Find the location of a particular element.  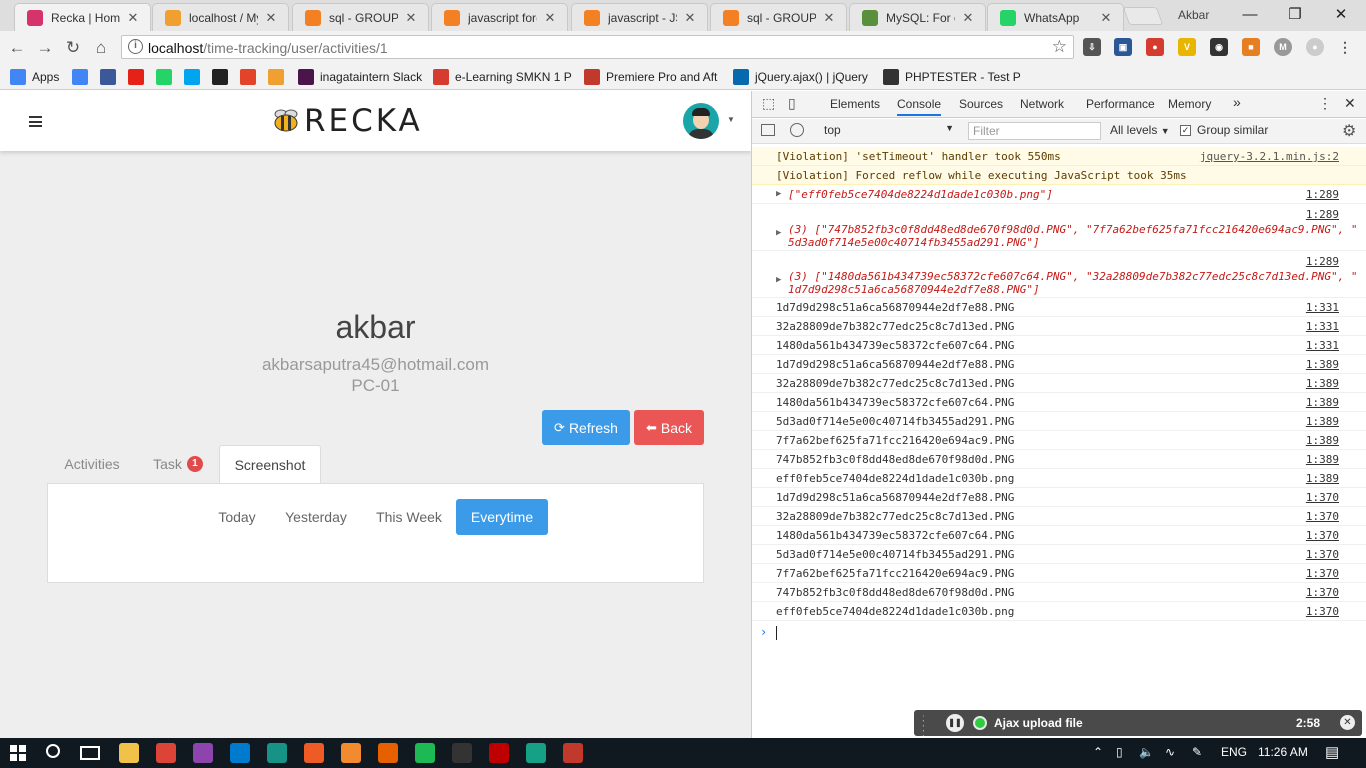

language-indicator: ENG is located at coordinates (1234, 752).